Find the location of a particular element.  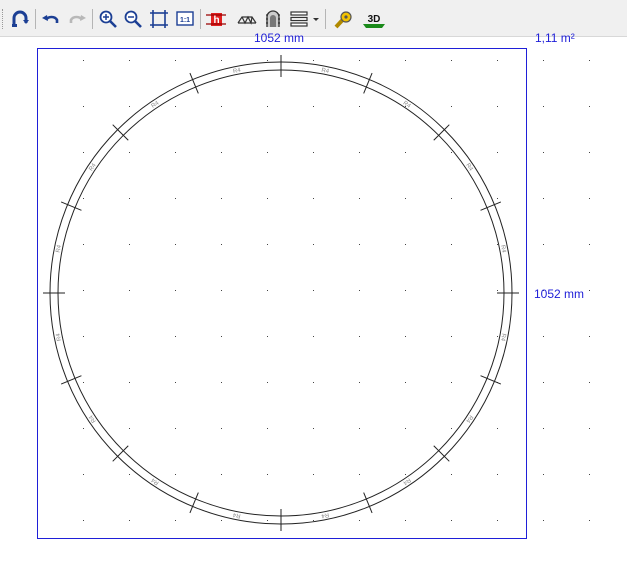

undo-icon is located at coordinates (50, 19).